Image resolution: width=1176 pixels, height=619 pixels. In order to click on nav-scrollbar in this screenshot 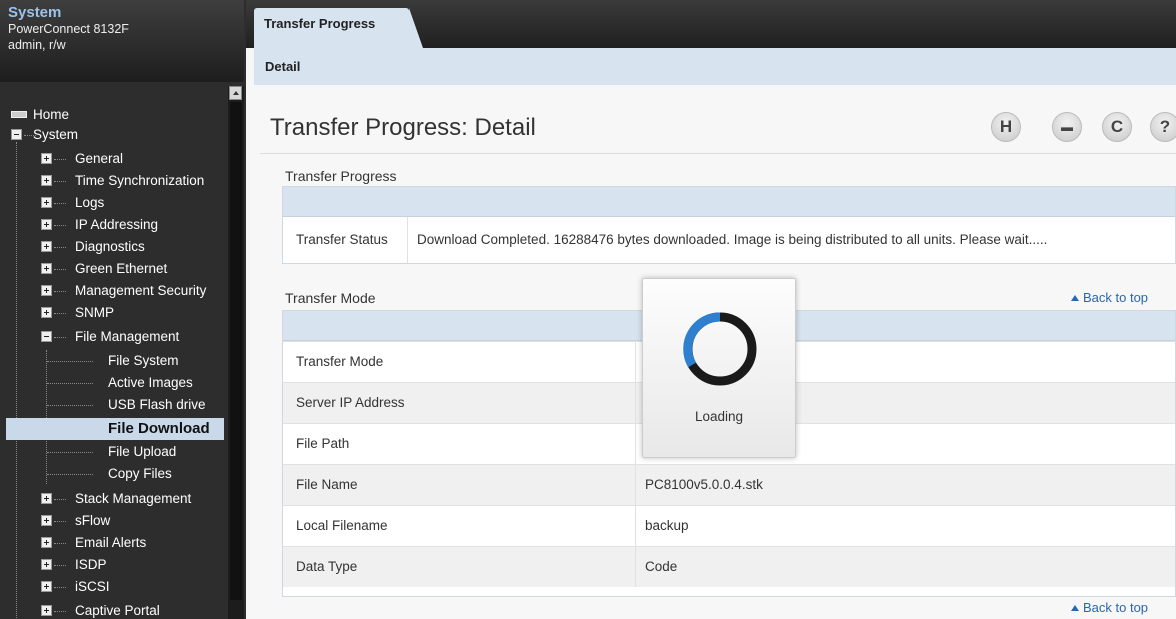, I will do `click(236, 352)`.